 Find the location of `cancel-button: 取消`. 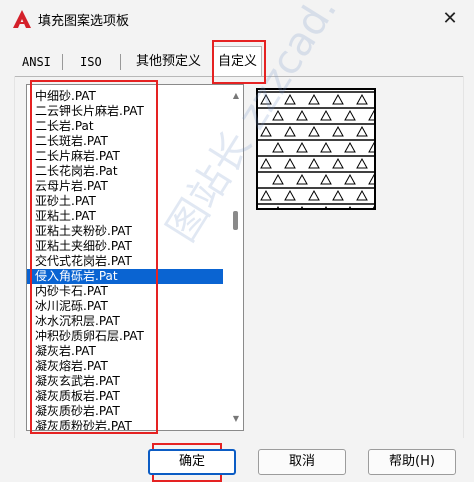

cancel-button: 取消 is located at coordinates (302, 462).